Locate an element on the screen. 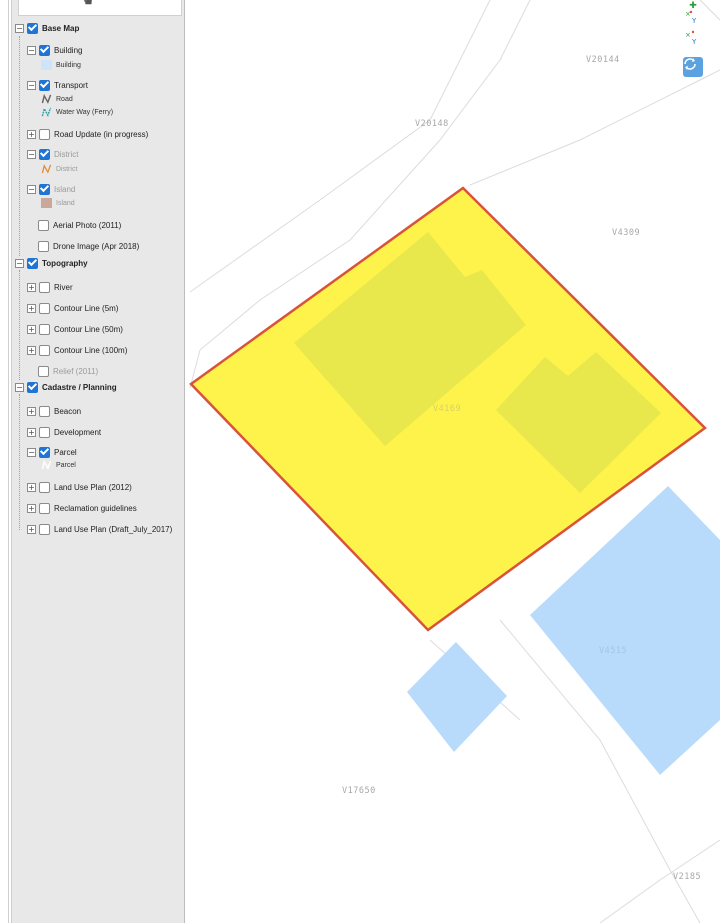  layer-drone-image: Drone Image (Apr 2018) is located at coordinates (88, 246).